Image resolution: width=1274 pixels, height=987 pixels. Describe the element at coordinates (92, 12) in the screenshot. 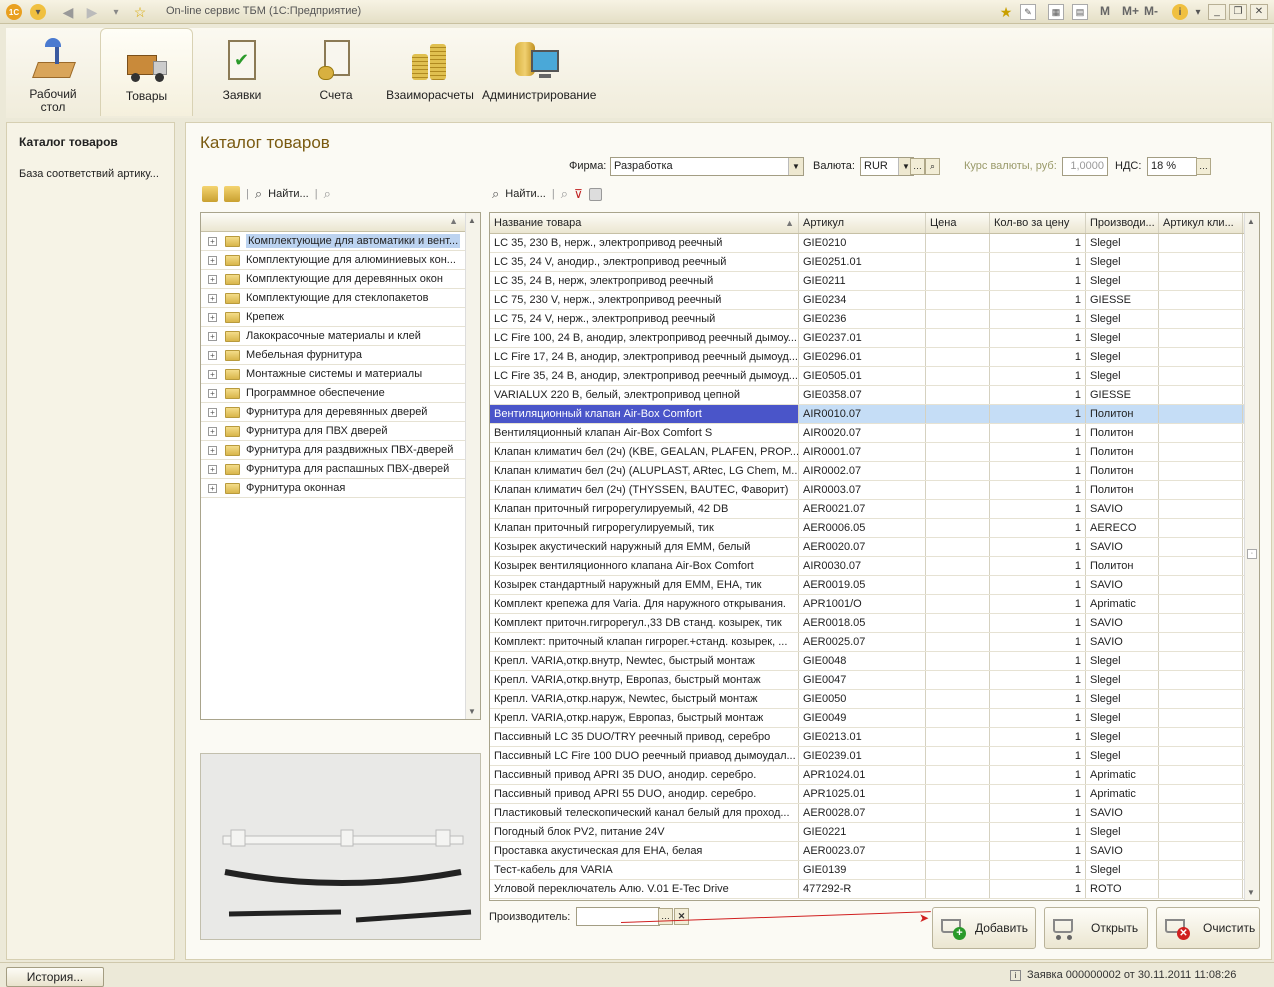

I see `forward-arrow-icon: ▶` at that location.